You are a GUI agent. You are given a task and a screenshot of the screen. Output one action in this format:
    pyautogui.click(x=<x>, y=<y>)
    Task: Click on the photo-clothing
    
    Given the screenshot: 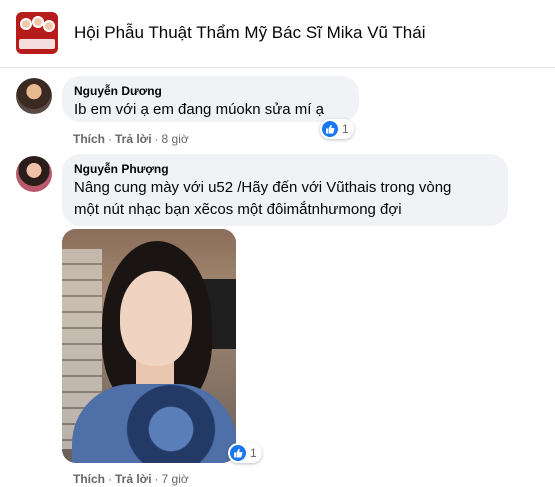 What is the action you would take?
    pyautogui.click(x=154, y=423)
    